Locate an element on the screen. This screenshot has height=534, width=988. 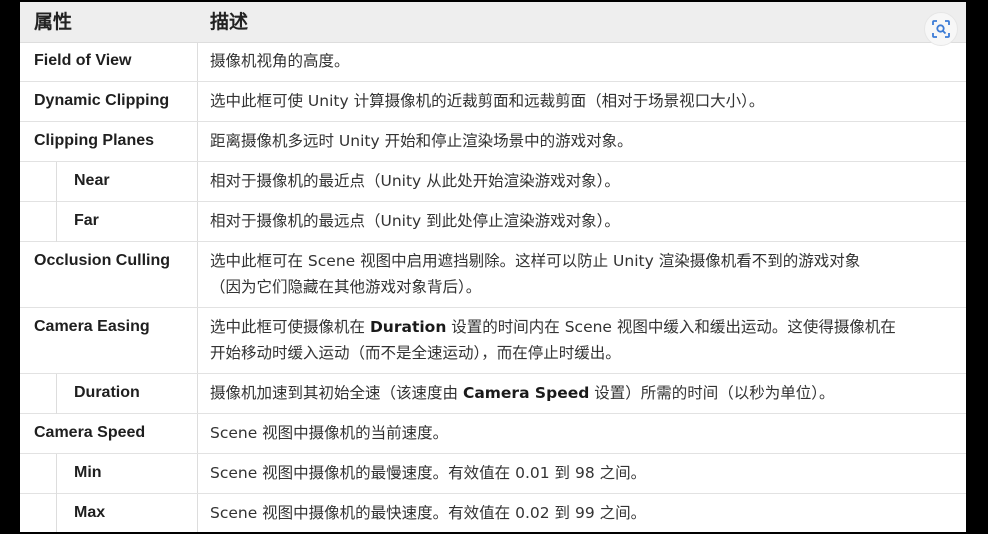
description-text: 设置）所需的时间（以秒为单位）。 is located at coordinates (712, 393).